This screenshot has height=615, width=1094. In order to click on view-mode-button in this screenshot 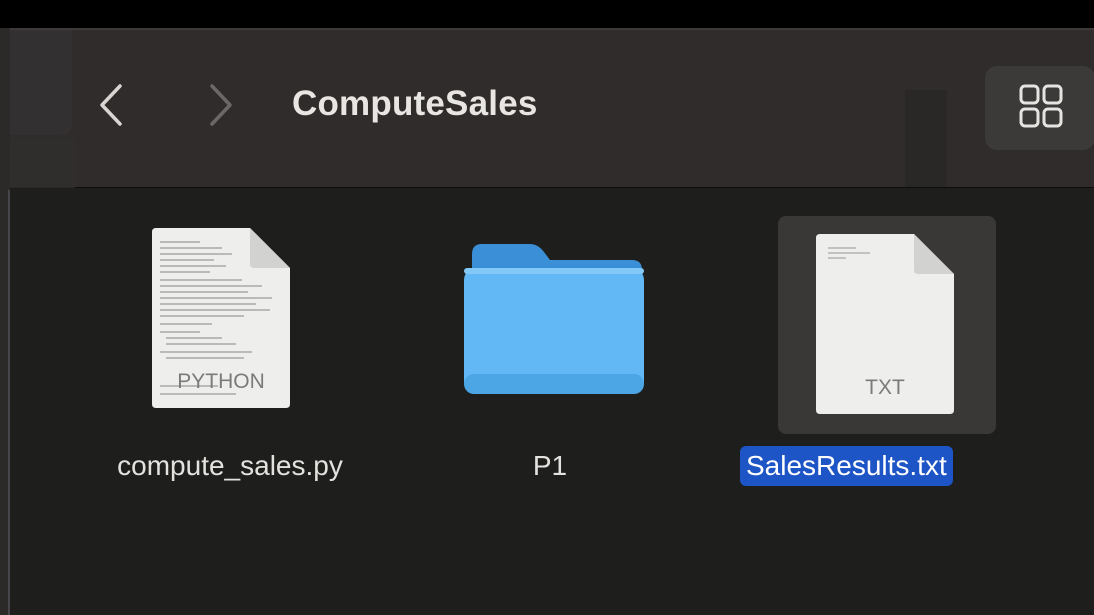, I will do `click(1039, 108)`.